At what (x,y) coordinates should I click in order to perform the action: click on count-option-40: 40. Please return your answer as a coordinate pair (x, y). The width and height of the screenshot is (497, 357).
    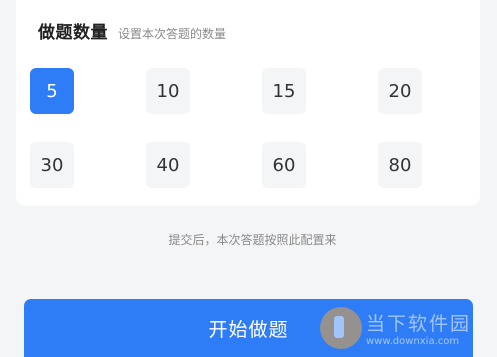
    Looking at the image, I should click on (168, 165).